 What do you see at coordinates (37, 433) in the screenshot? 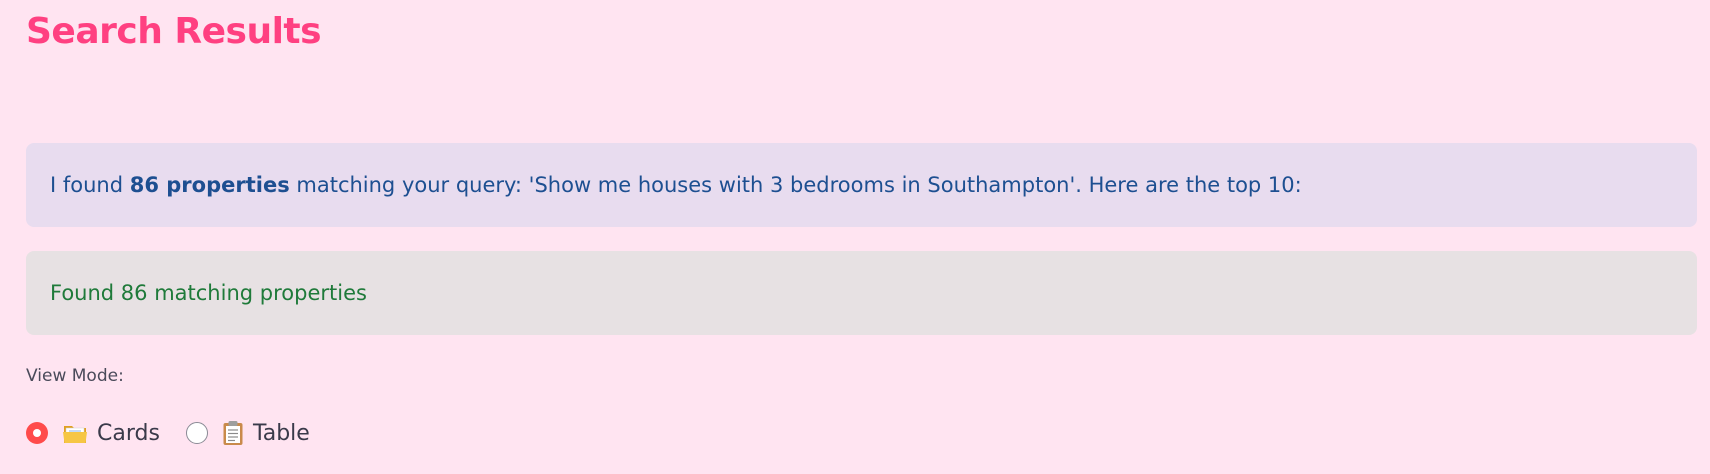
I see `radio-button-cards` at bounding box center [37, 433].